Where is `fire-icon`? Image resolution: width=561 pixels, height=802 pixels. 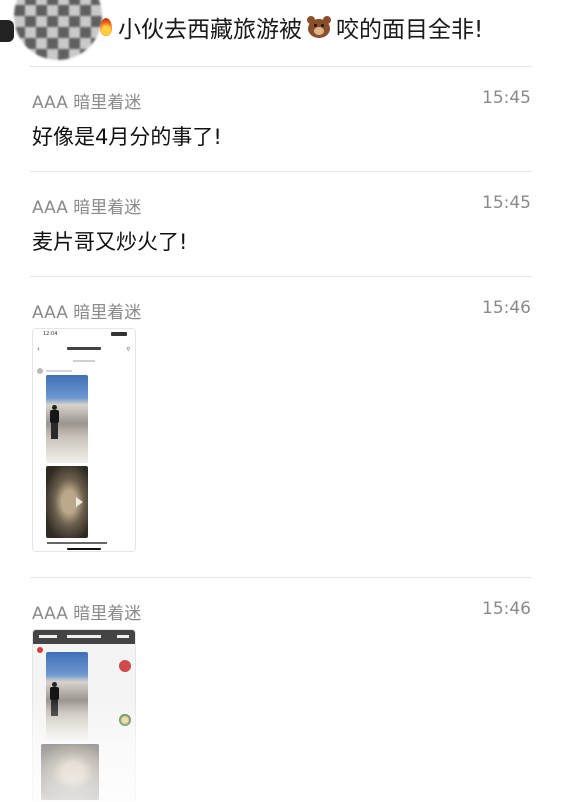 fire-icon is located at coordinates (106, 27).